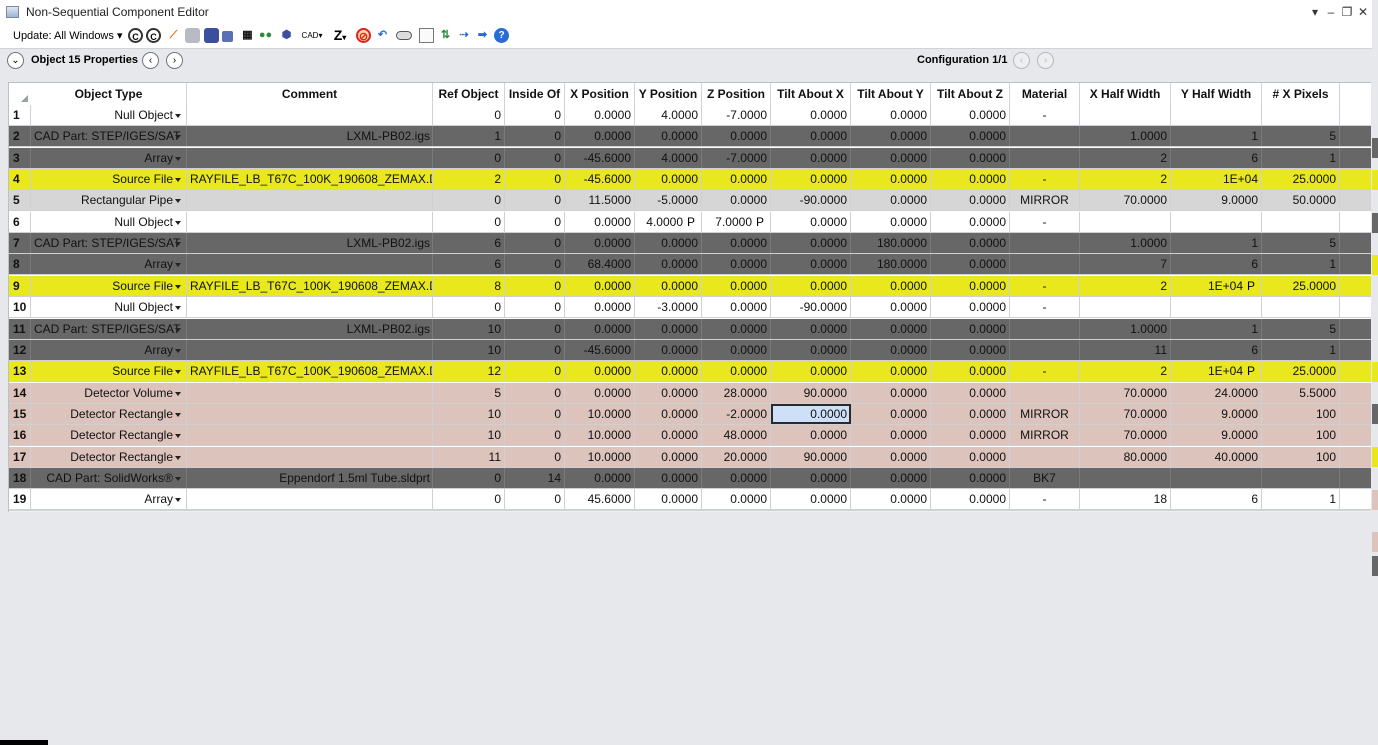 This screenshot has height=745, width=1378. What do you see at coordinates (404, 35) in the screenshot?
I see `toggle-icon` at bounding box center [404, 35].